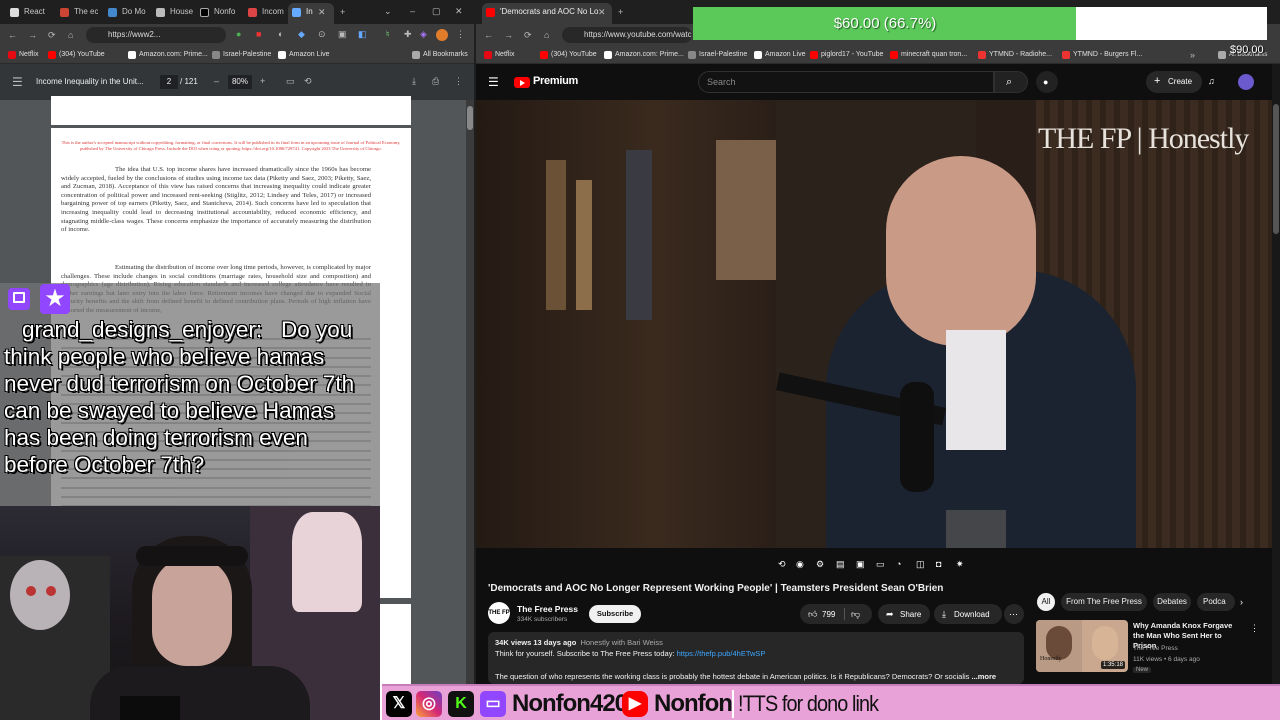  Describe the element at coordinates (1046, 602) in the screenshot. I see `chip-all: All` at that location.